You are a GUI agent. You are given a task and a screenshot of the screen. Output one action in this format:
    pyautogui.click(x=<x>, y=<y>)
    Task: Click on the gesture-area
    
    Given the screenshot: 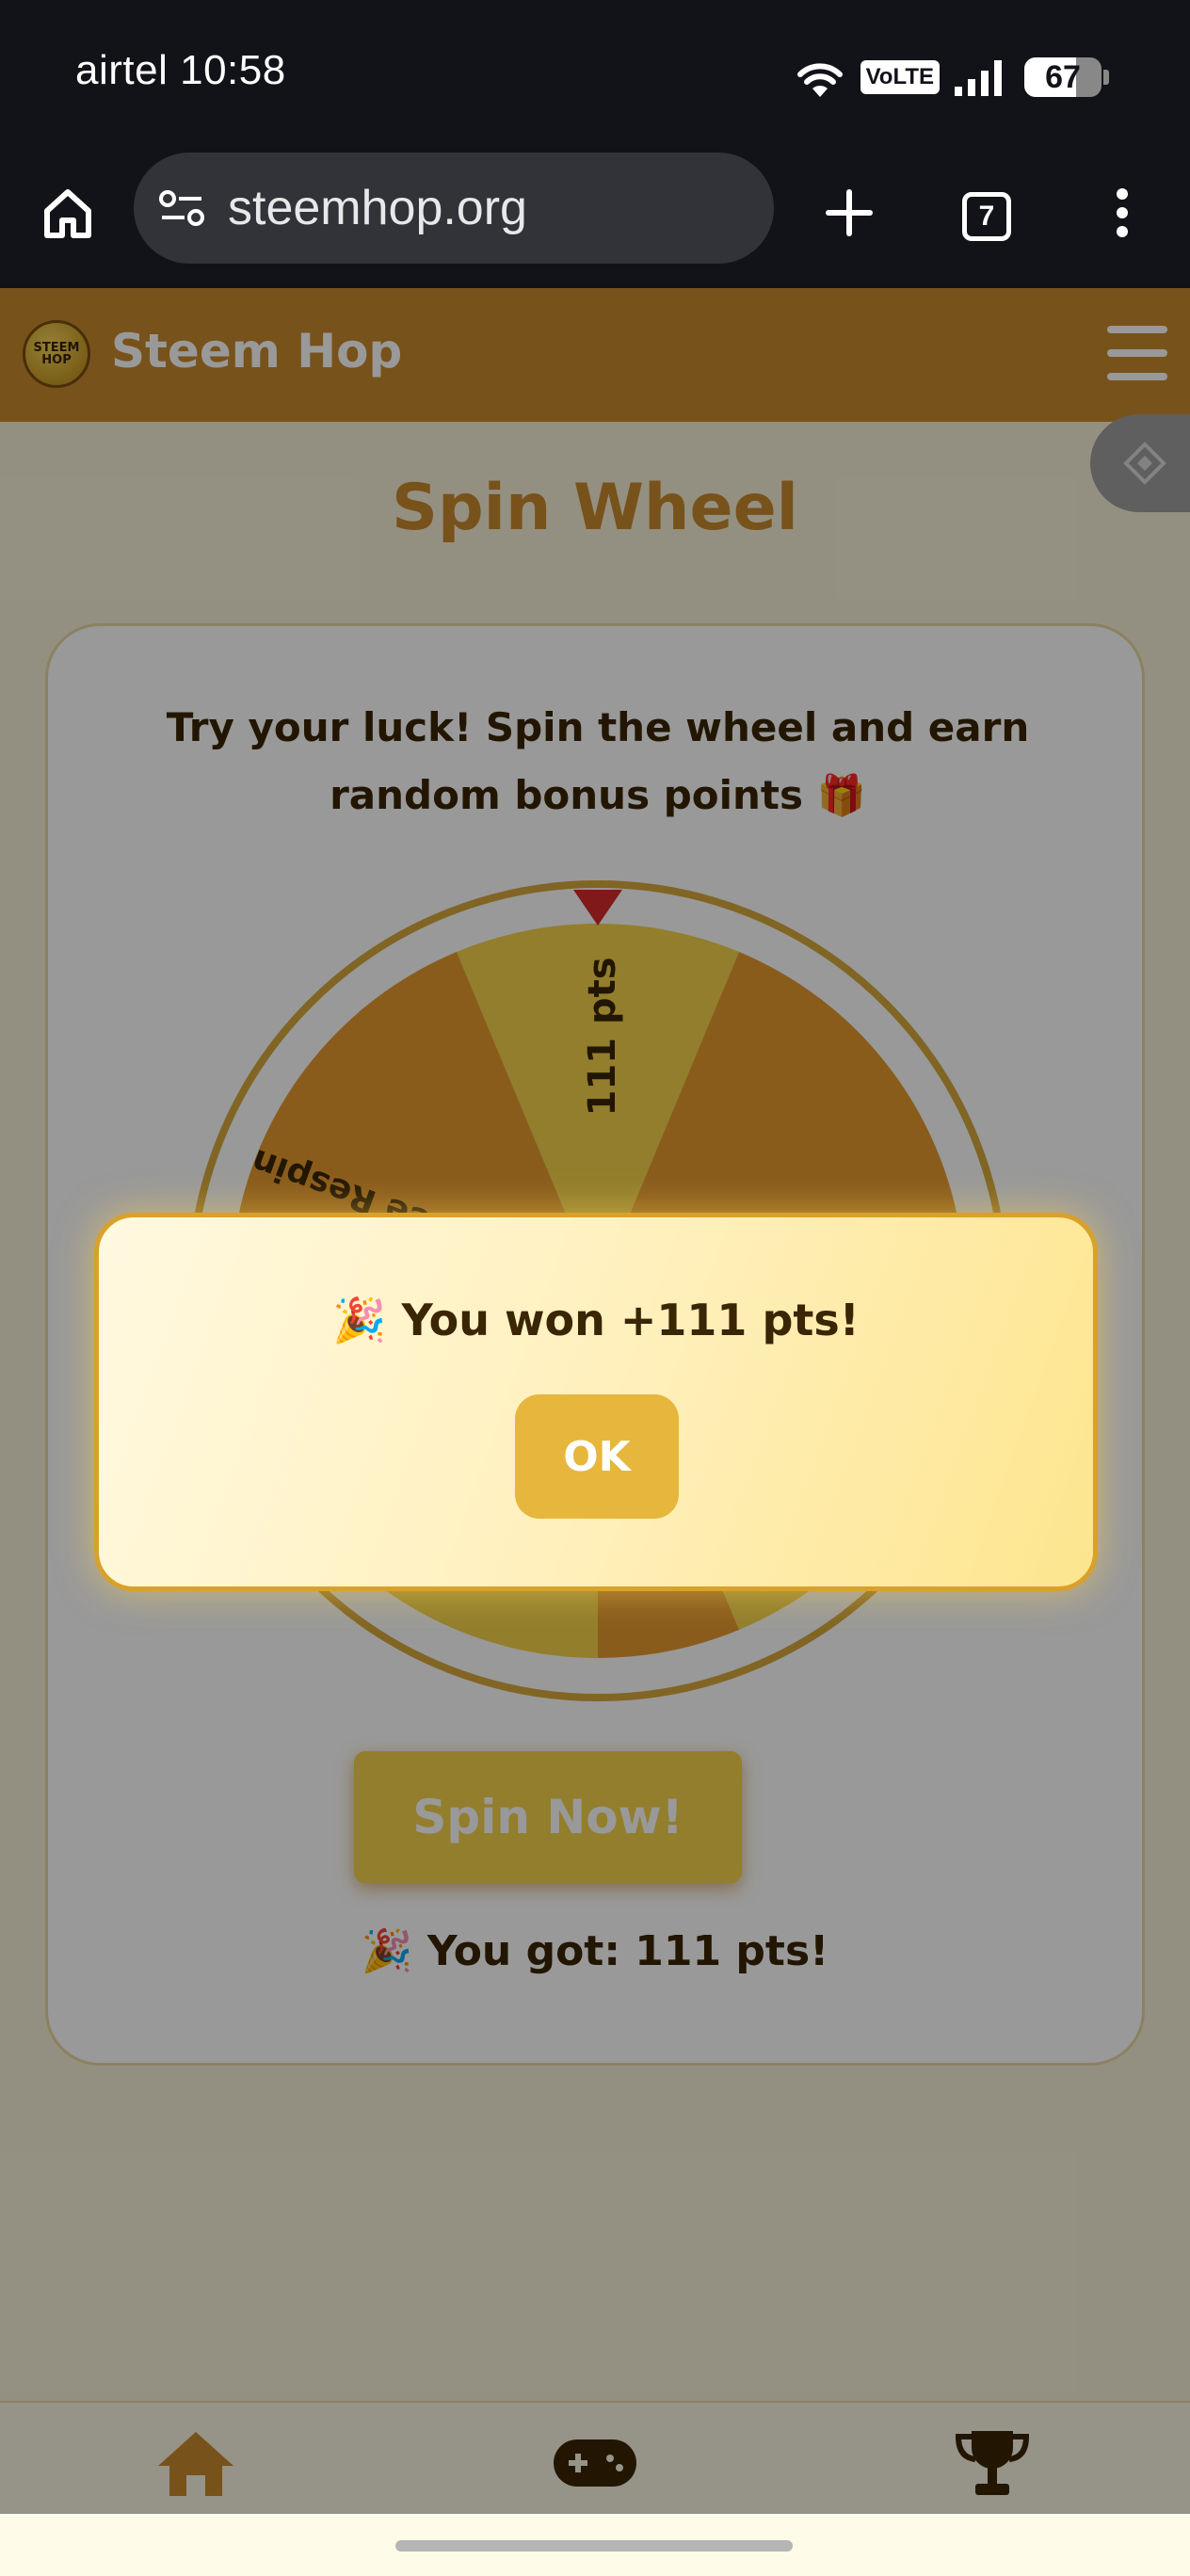 What is the action you would take?
    pyautogui.click(x=595, y=2545)
    